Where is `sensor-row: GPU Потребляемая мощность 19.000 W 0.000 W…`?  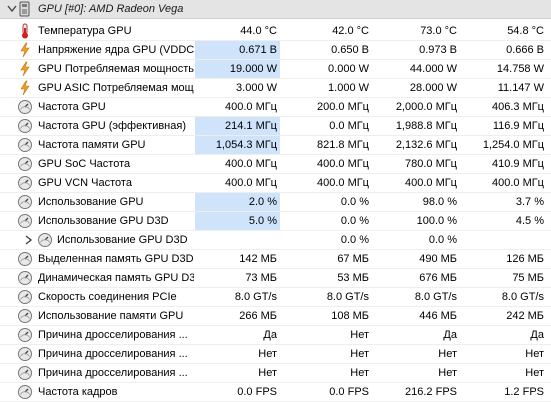 sensor-row: GPU Потребляемая мощность 19.000 W 0.000 W… is located at coordinates (275, 69).